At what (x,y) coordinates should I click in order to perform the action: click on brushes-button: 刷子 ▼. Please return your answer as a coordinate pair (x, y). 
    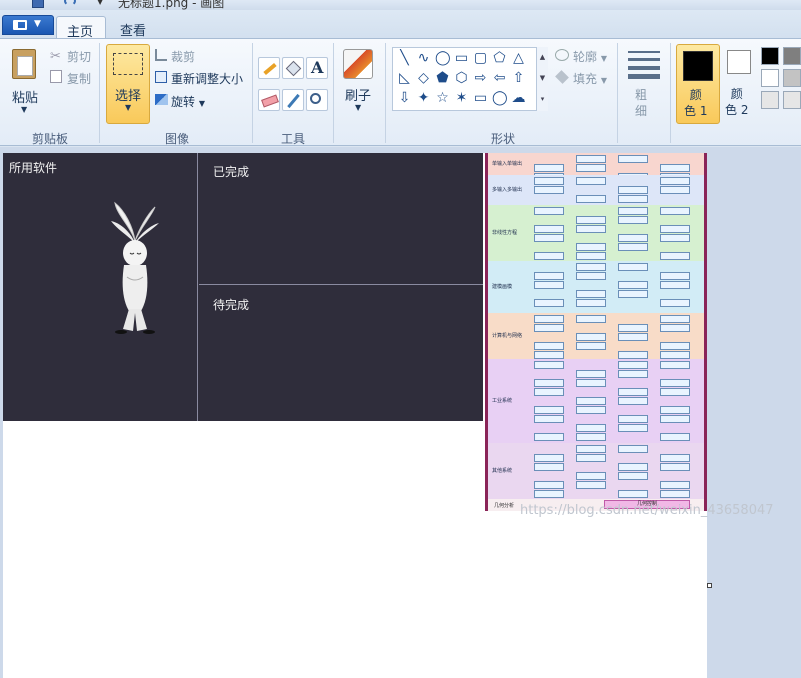
    Looking at the image, I should click on (359, 84).